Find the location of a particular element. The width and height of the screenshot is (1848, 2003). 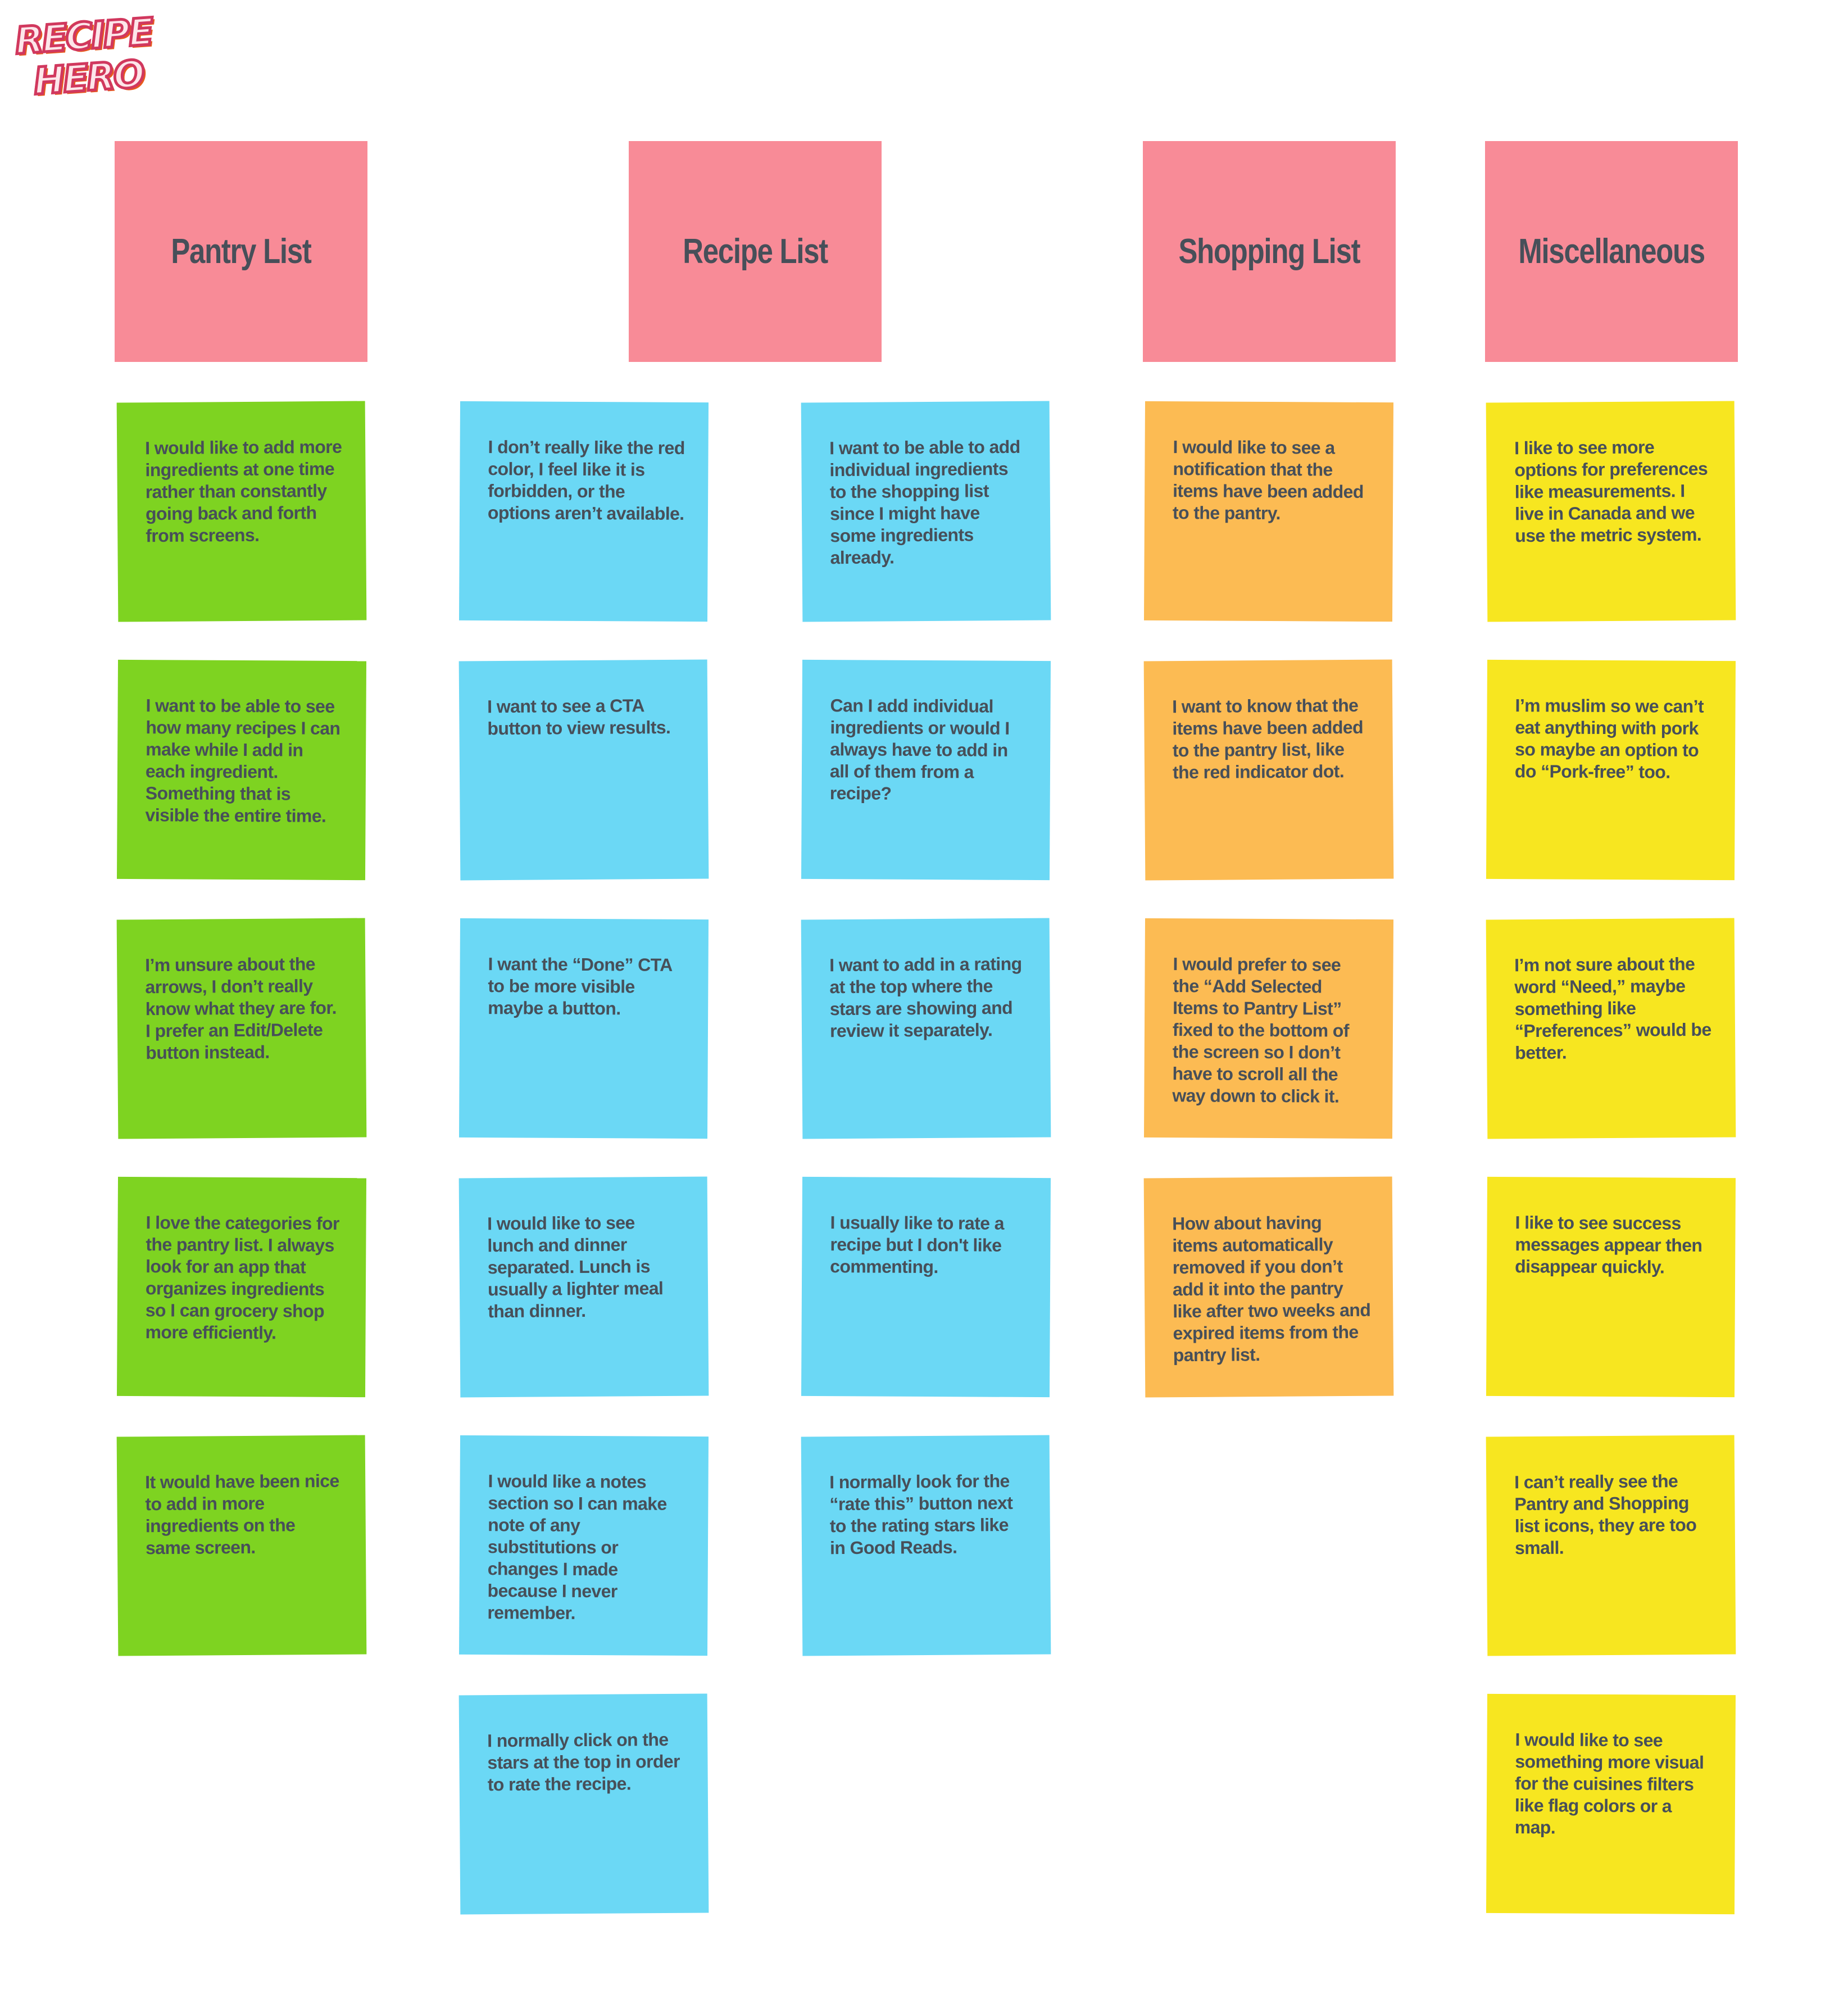

header-title: Miscellaneous is located at coordinates (1611, 252).